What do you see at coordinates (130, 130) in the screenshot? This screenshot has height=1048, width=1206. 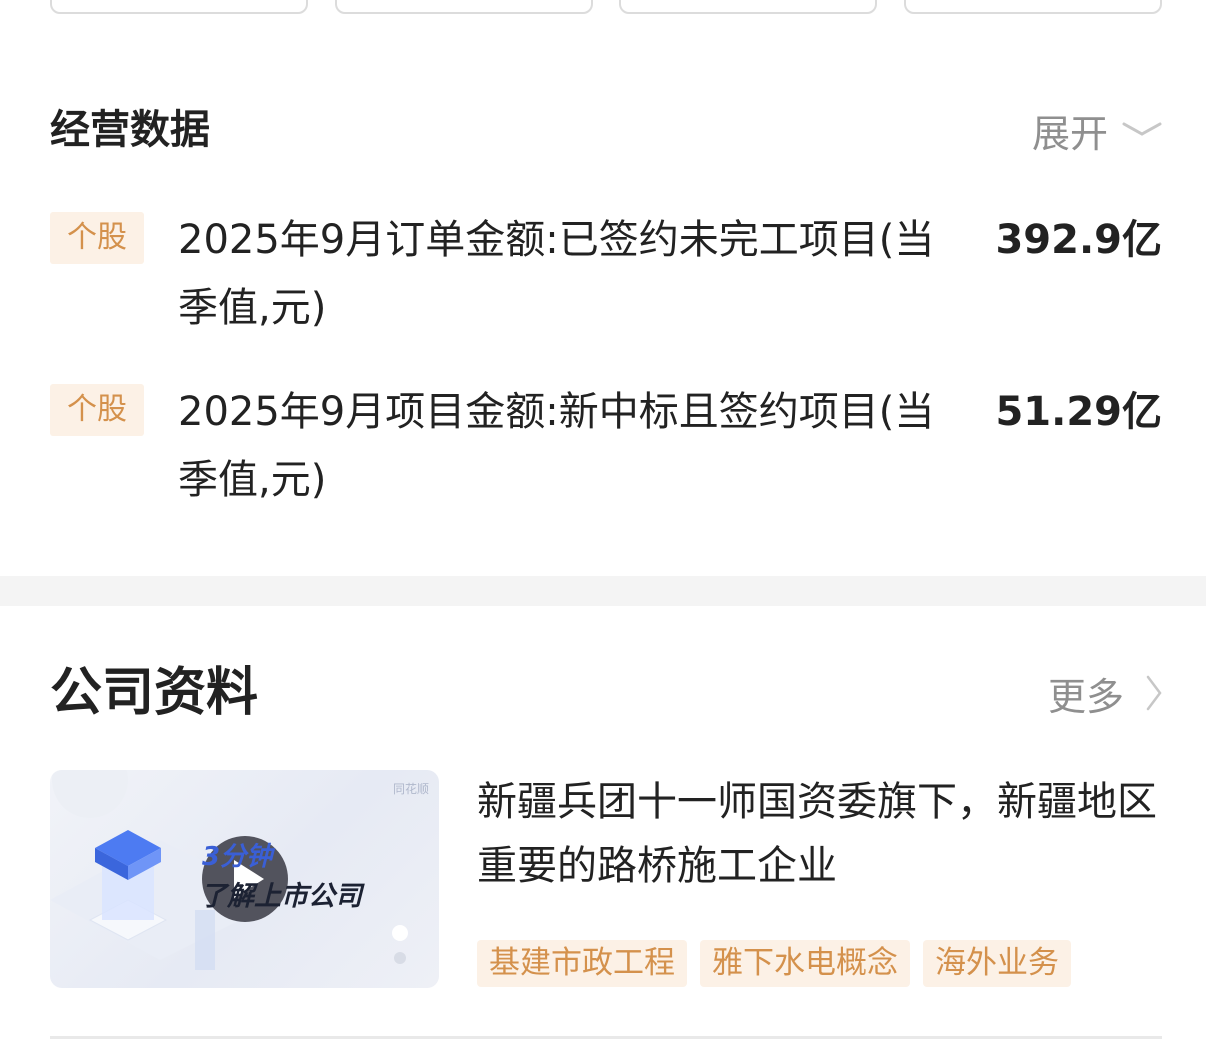 I see `operations-section-title: 经营数据` at bounding box center [130, 130].